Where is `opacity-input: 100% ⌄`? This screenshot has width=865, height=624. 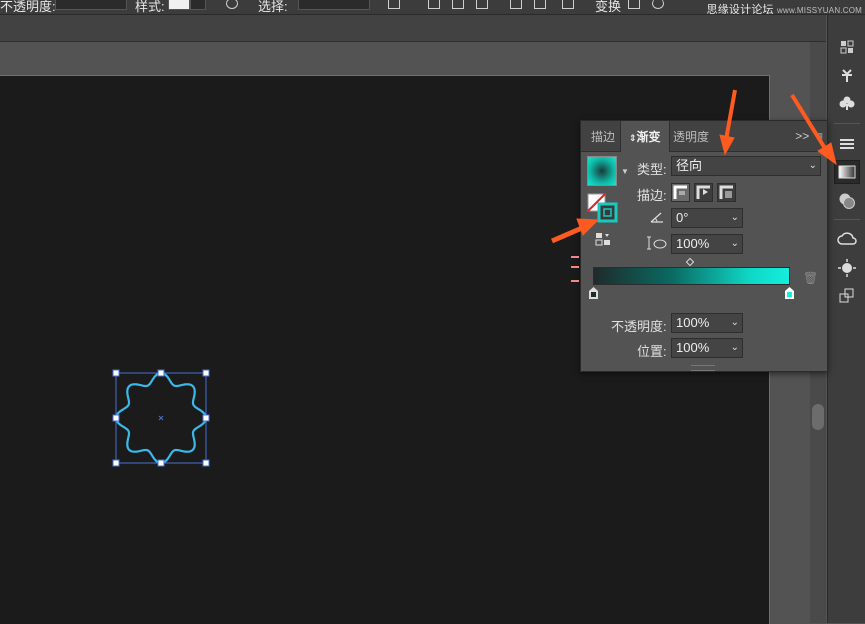
opacity-input: 100% ⌄ is located at coordinates (707, 323).